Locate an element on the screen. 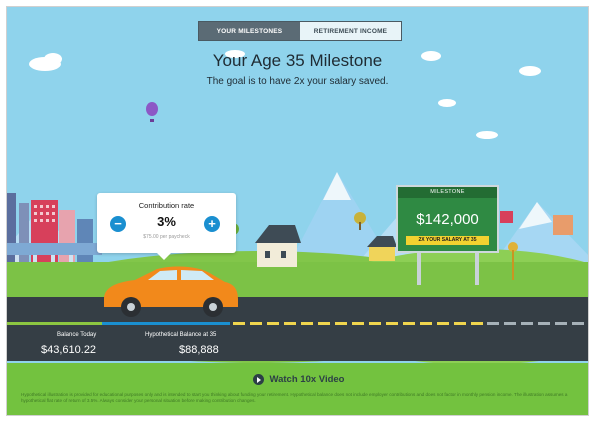 The image size is (595, 422). tab-your-milestones: YOUR MILESTONES is located at coordinates (249, 31).